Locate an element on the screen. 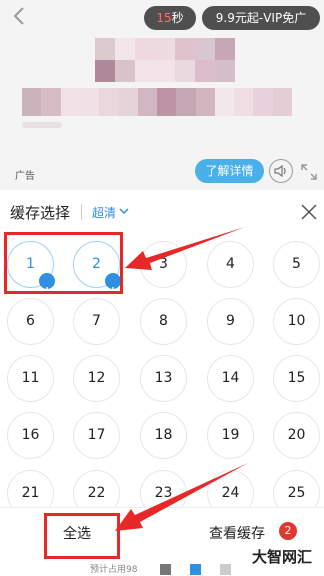 Image resolution: width=324 pixels, height=576 pixels. back-arrow-icon is located at coordinates (20, 16).